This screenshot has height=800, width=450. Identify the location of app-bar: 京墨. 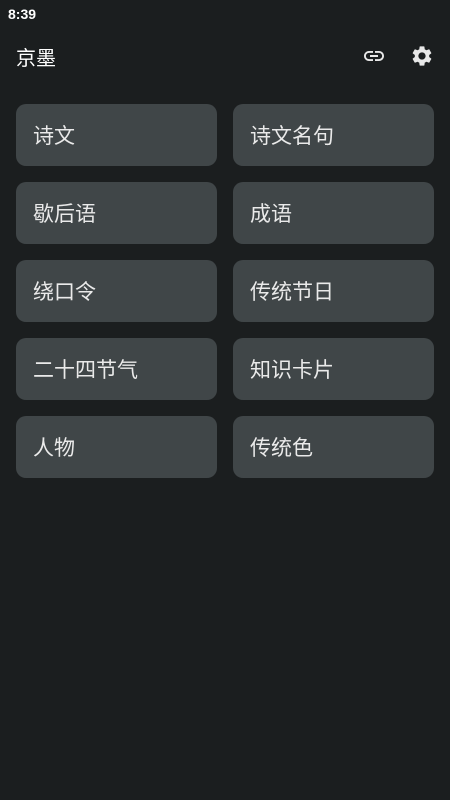
(225, 56).